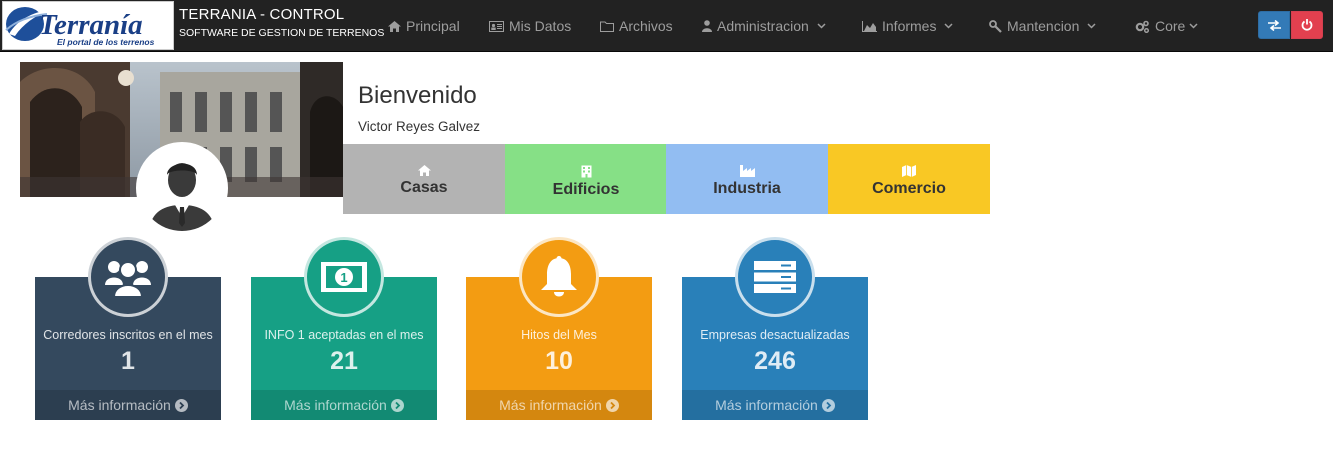  What do you see at coordinates (128, 361) in the screenshot?
I see `stat-value: 1` at bounding box center [128, 361].